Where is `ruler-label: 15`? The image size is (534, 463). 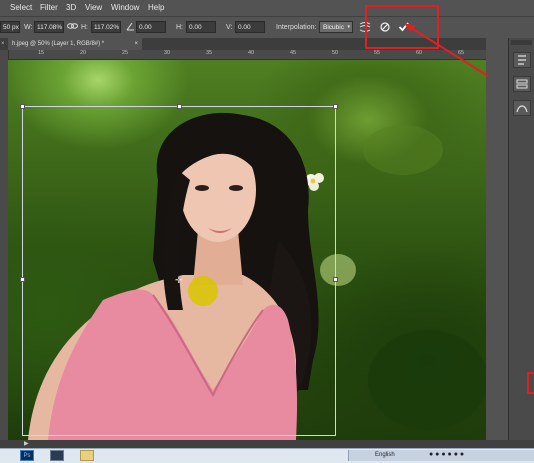 ruler-label: 15 is located at coordinates (41, 53).